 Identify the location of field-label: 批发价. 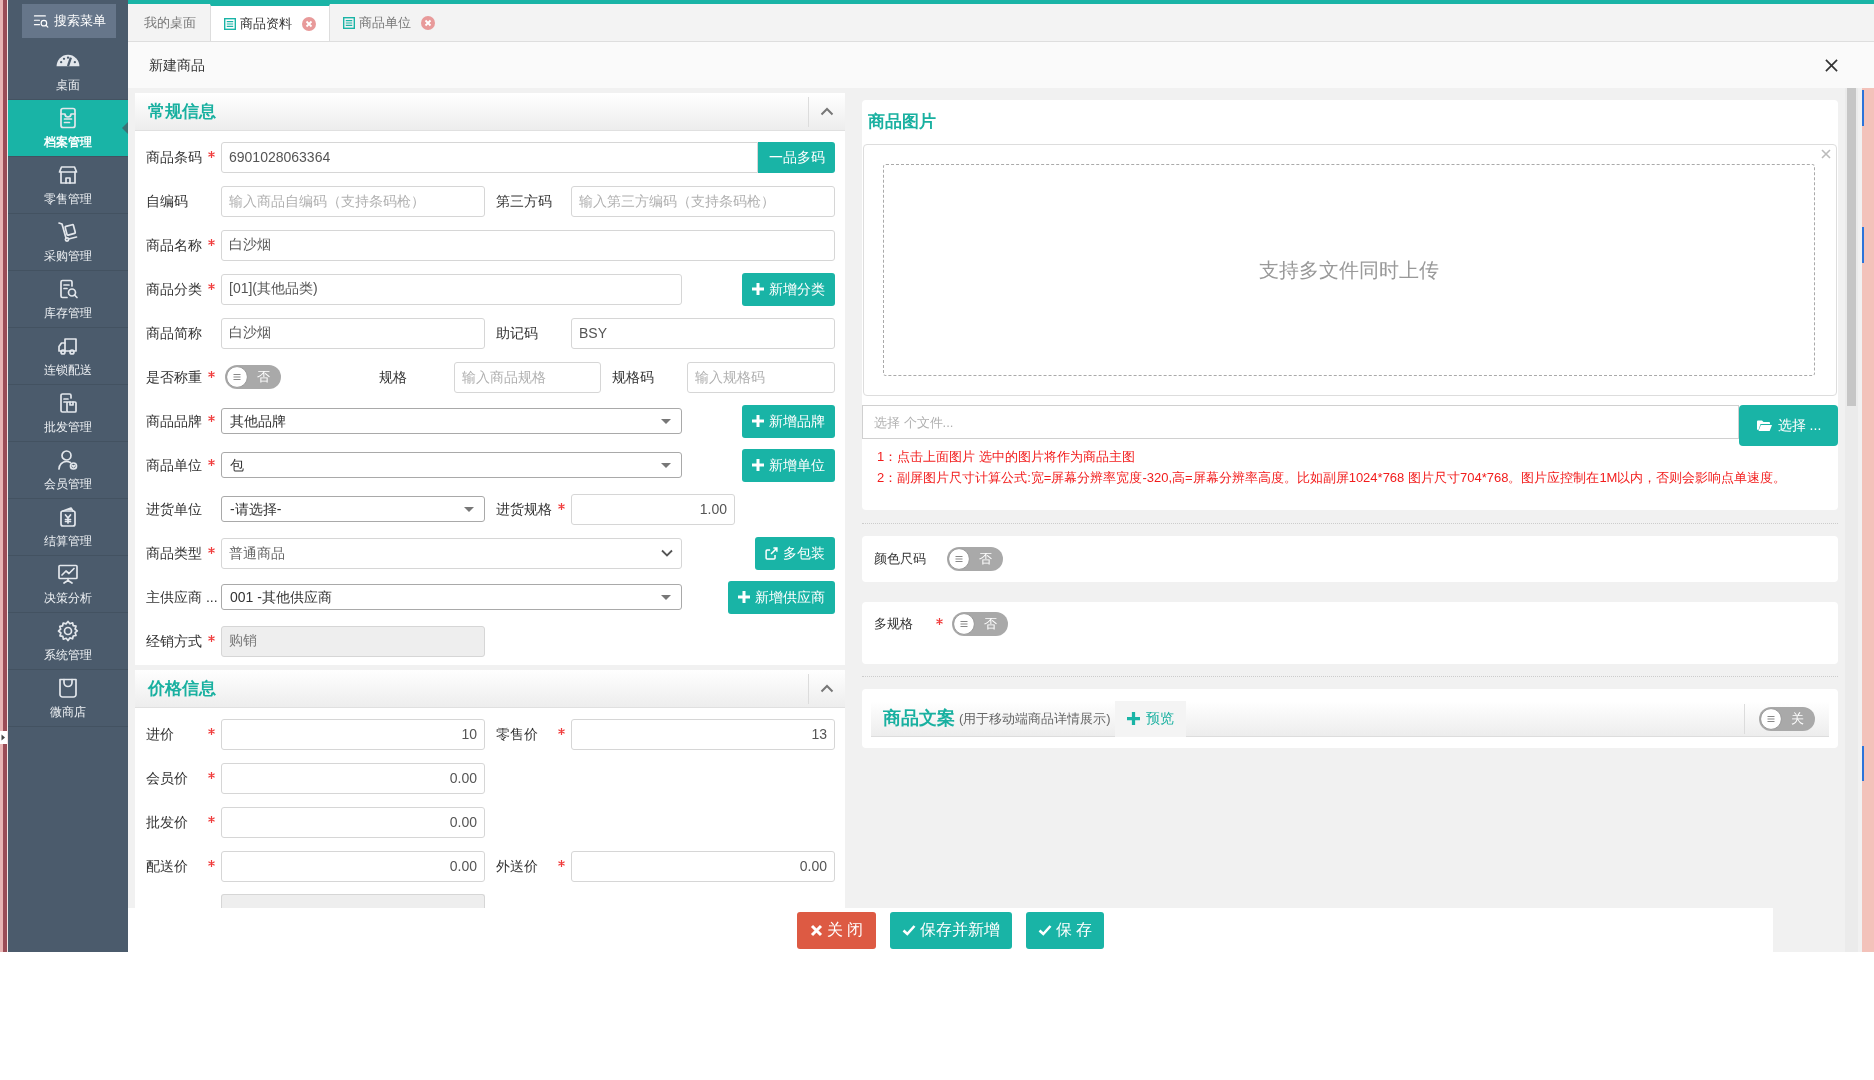
(167, 822).